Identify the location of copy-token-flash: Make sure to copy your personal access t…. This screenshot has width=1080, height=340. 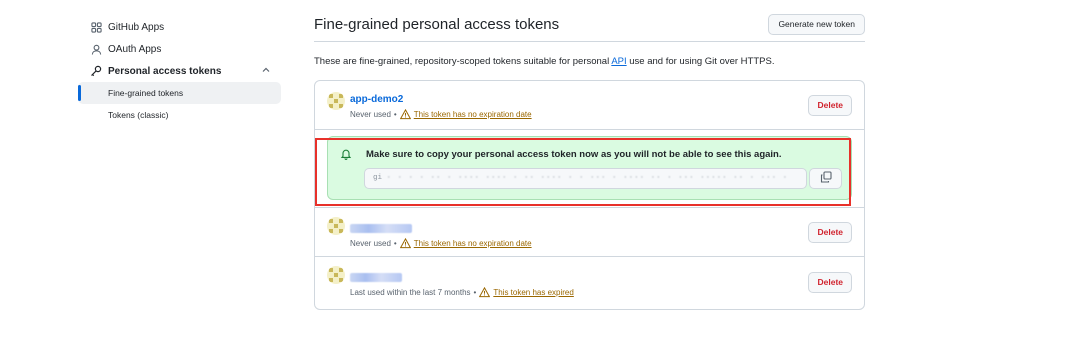
(589, 168).